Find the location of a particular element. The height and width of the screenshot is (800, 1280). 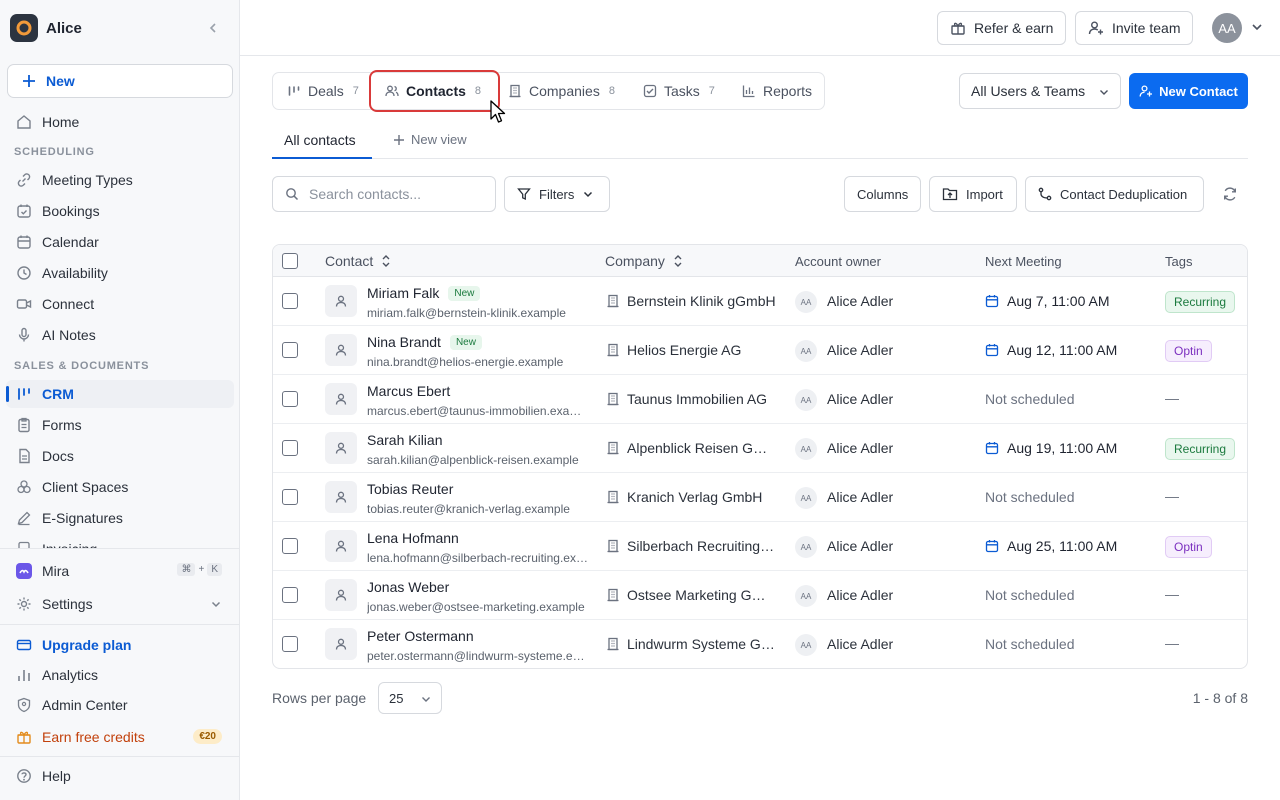

column-header-account-owner: Account owner is located at coordinates (838, 261).